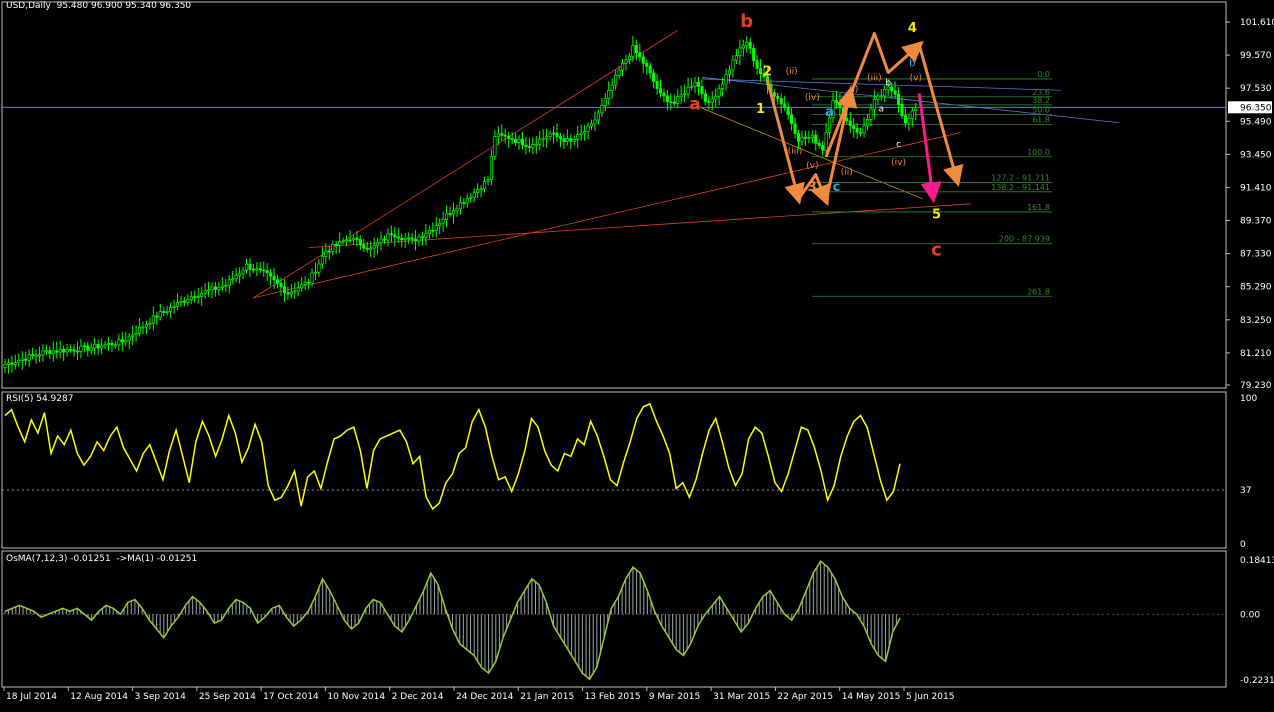 Image resolution: width=1274 pixels, height=712 pixels. What do you see at coordinates (465, 164) in the screenshot?
I see `rising-wedge-upper-line` at bounding box center [465, 164].